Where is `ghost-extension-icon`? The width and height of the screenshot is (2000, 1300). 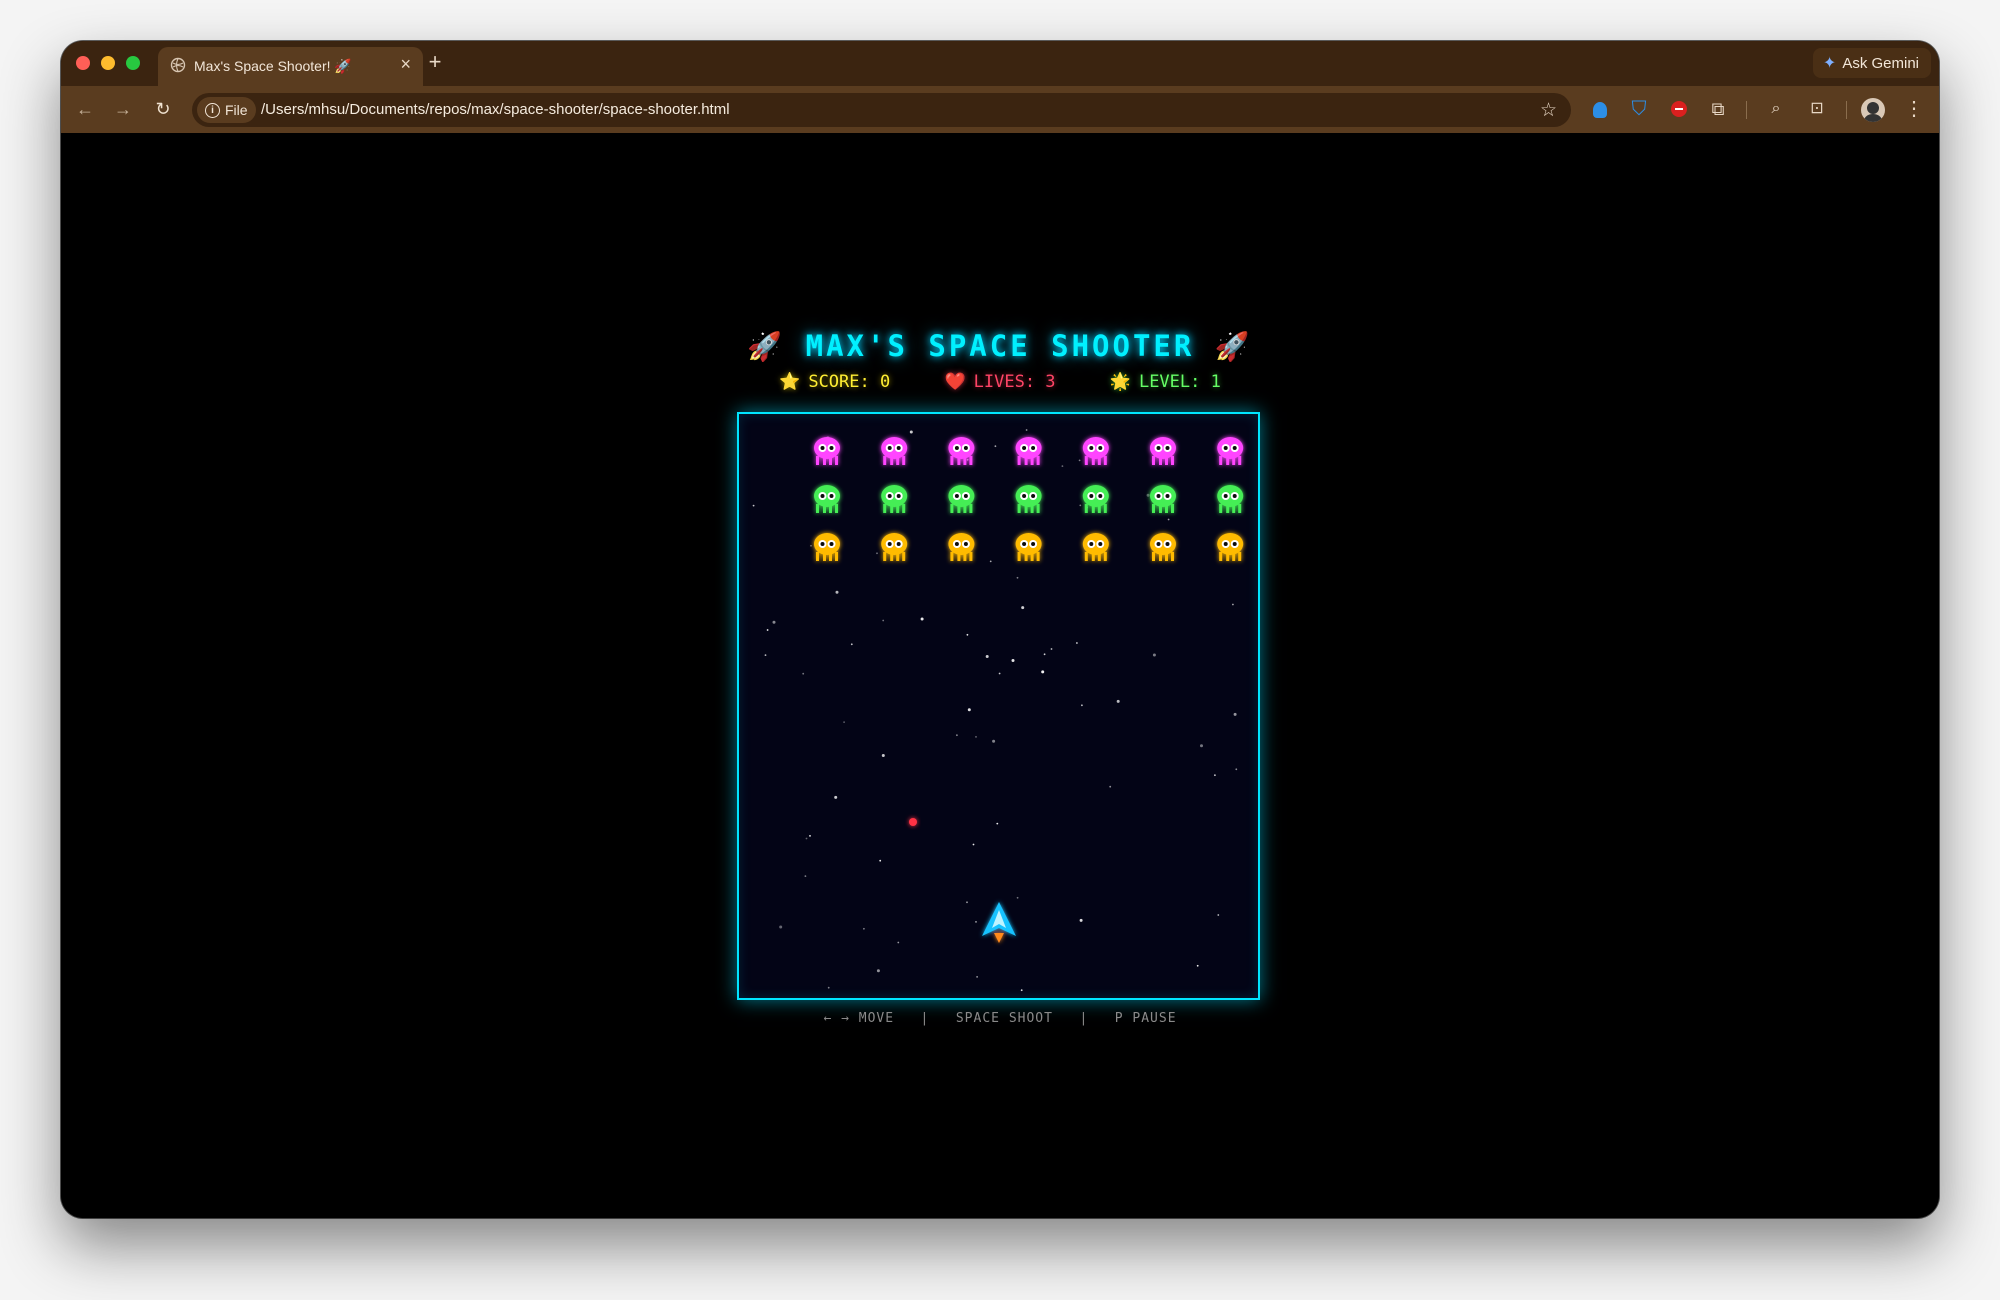 ghost-extension-icon is located at coordinates (1600, 110).